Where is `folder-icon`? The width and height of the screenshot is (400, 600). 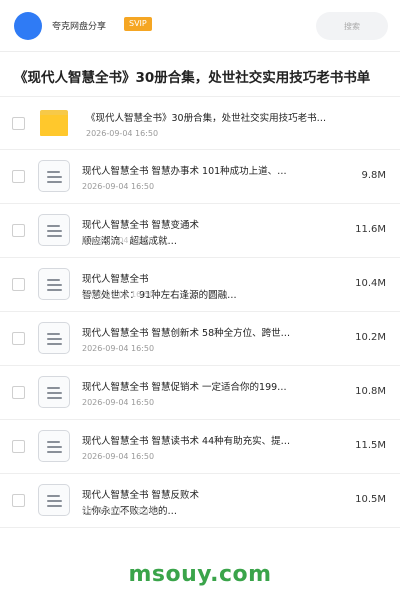 folder-icon is located at coordinates (54, 123).